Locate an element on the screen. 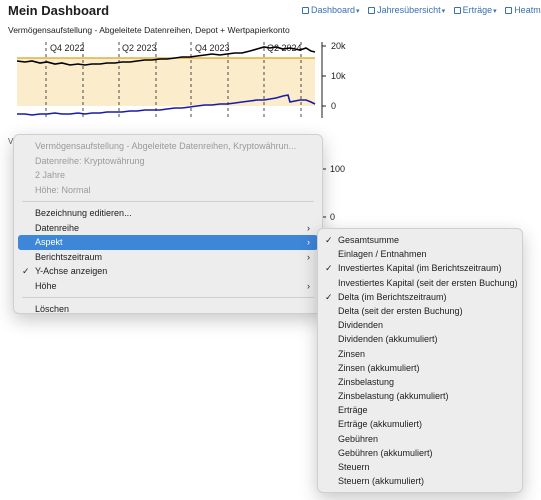 The width and height of the screenshot is (541, 500). income-icon is located at coordinates (457, 10).